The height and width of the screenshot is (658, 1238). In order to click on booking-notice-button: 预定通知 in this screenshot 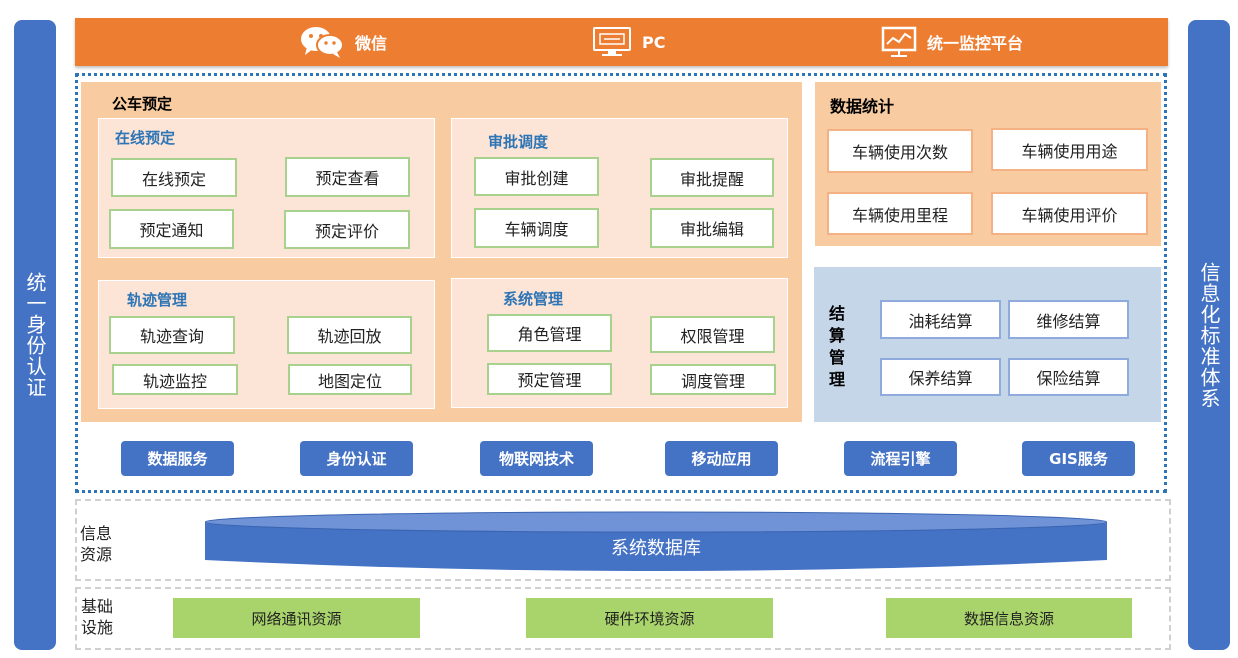, I will do `click(171, 229)`.